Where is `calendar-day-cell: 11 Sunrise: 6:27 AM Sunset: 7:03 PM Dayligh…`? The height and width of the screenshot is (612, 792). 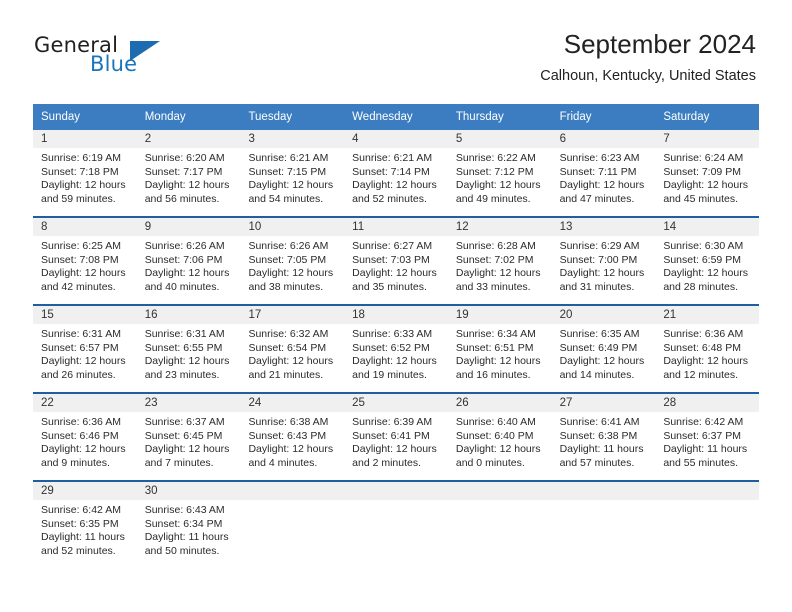
calendar-day-cell: 11 Sunrise: 6:27 AM Sunset: 7:03 PM Dayligh… is located at coordinates (396, 261).